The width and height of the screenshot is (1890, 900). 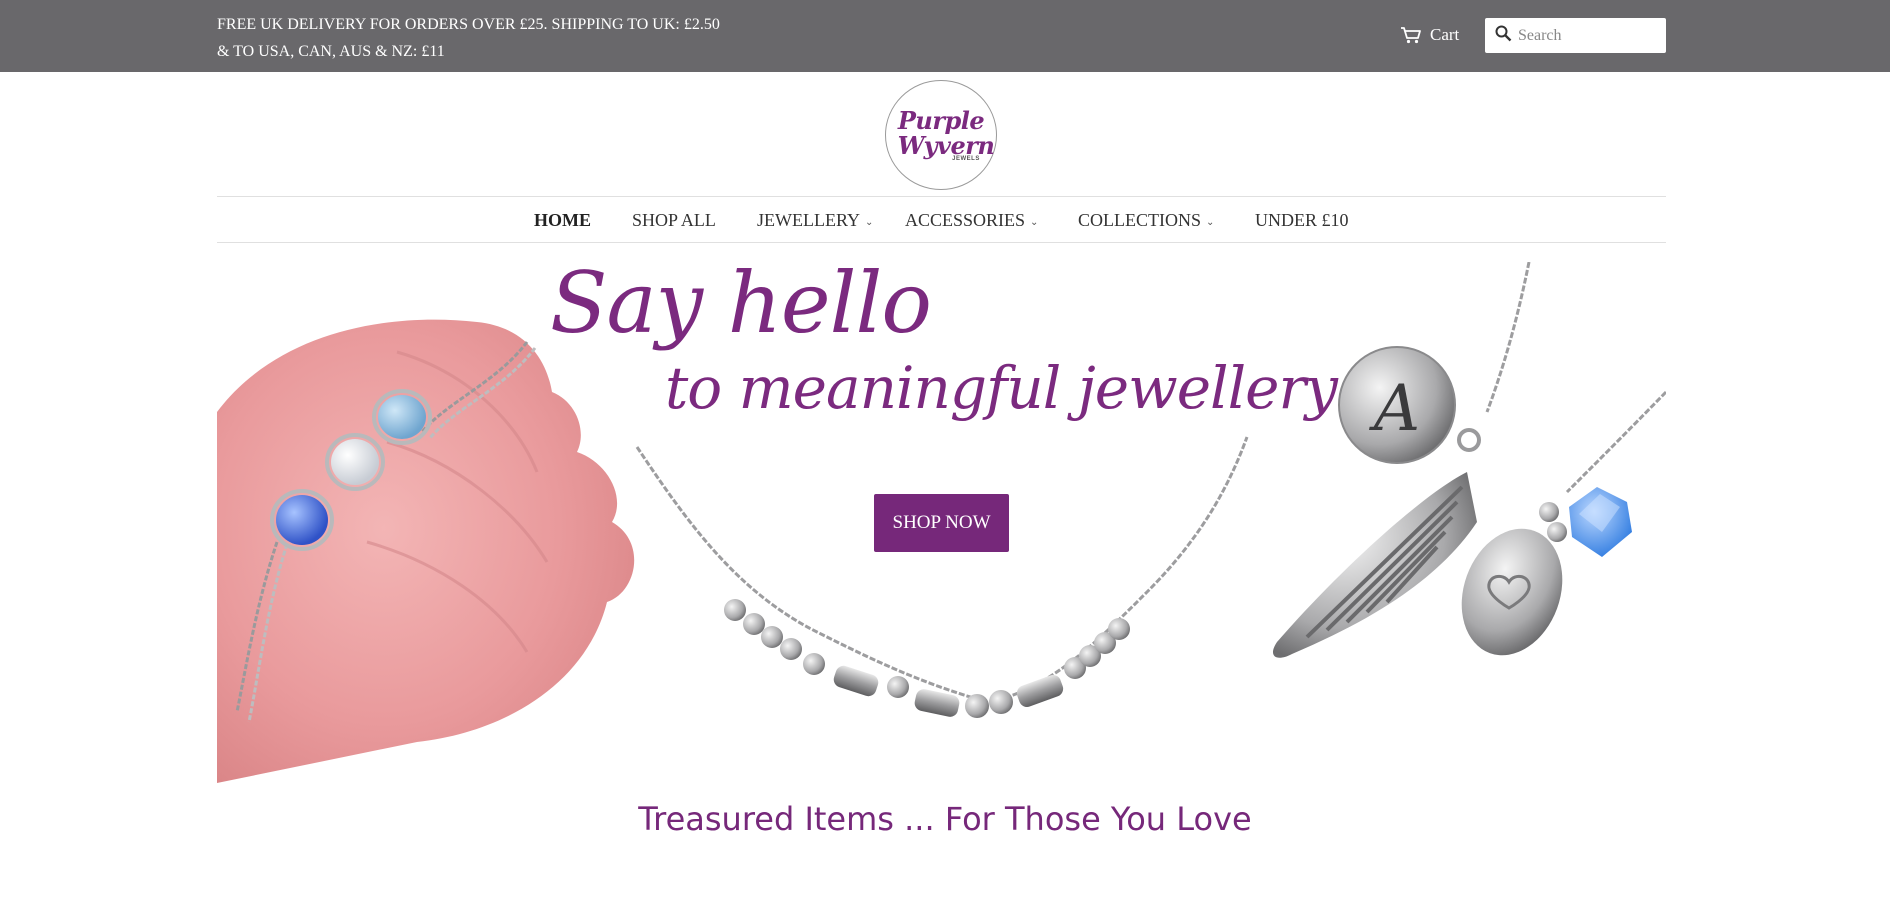 I want to click on nav-item-shop-all: SHOP ALL, so click(x=674, y=220).